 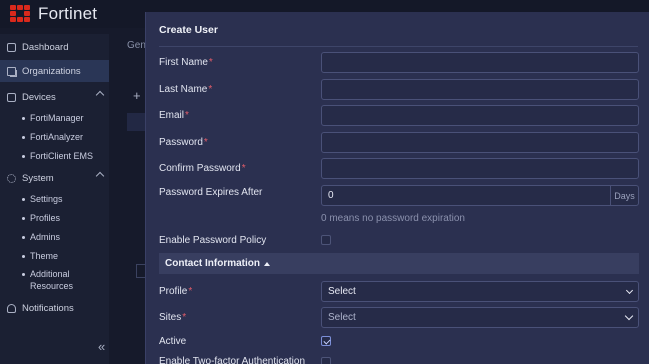 What do you see at coordinates (342, 291) in the screenshot?
I see `profile-selected-value: Select` at bounding box center [342, 291].